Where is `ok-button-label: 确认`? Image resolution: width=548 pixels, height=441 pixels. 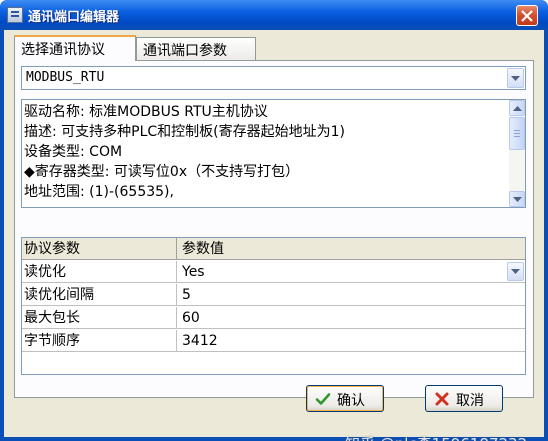
ok-button-label: 确认 is located at coordinates (351, 401).